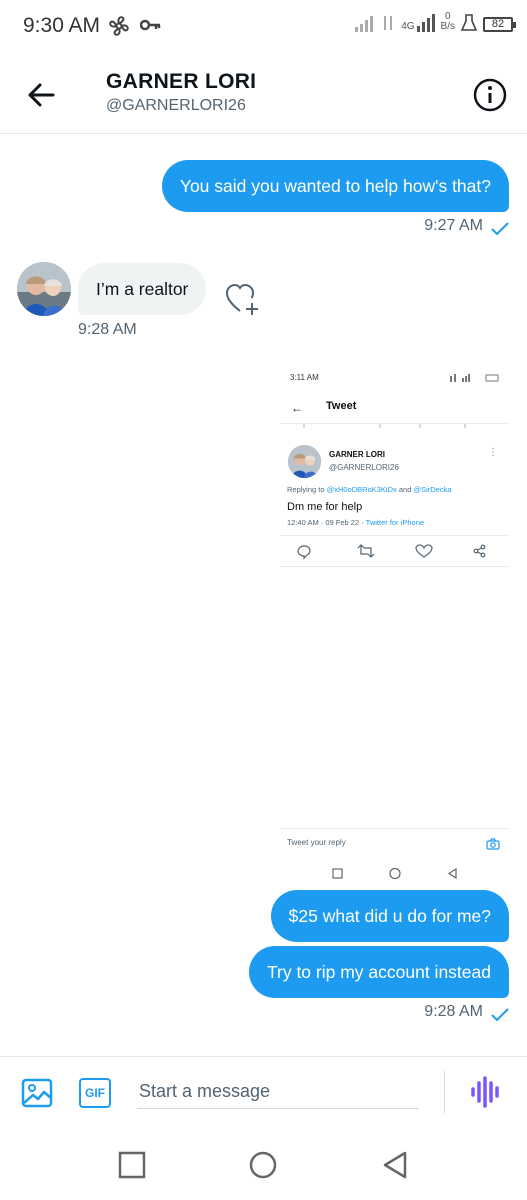  What do you see at coordinates (432, 489) in the screenshot?
I see `shot-reply-user2: @SirDecka` at bounding box center [432, 489].